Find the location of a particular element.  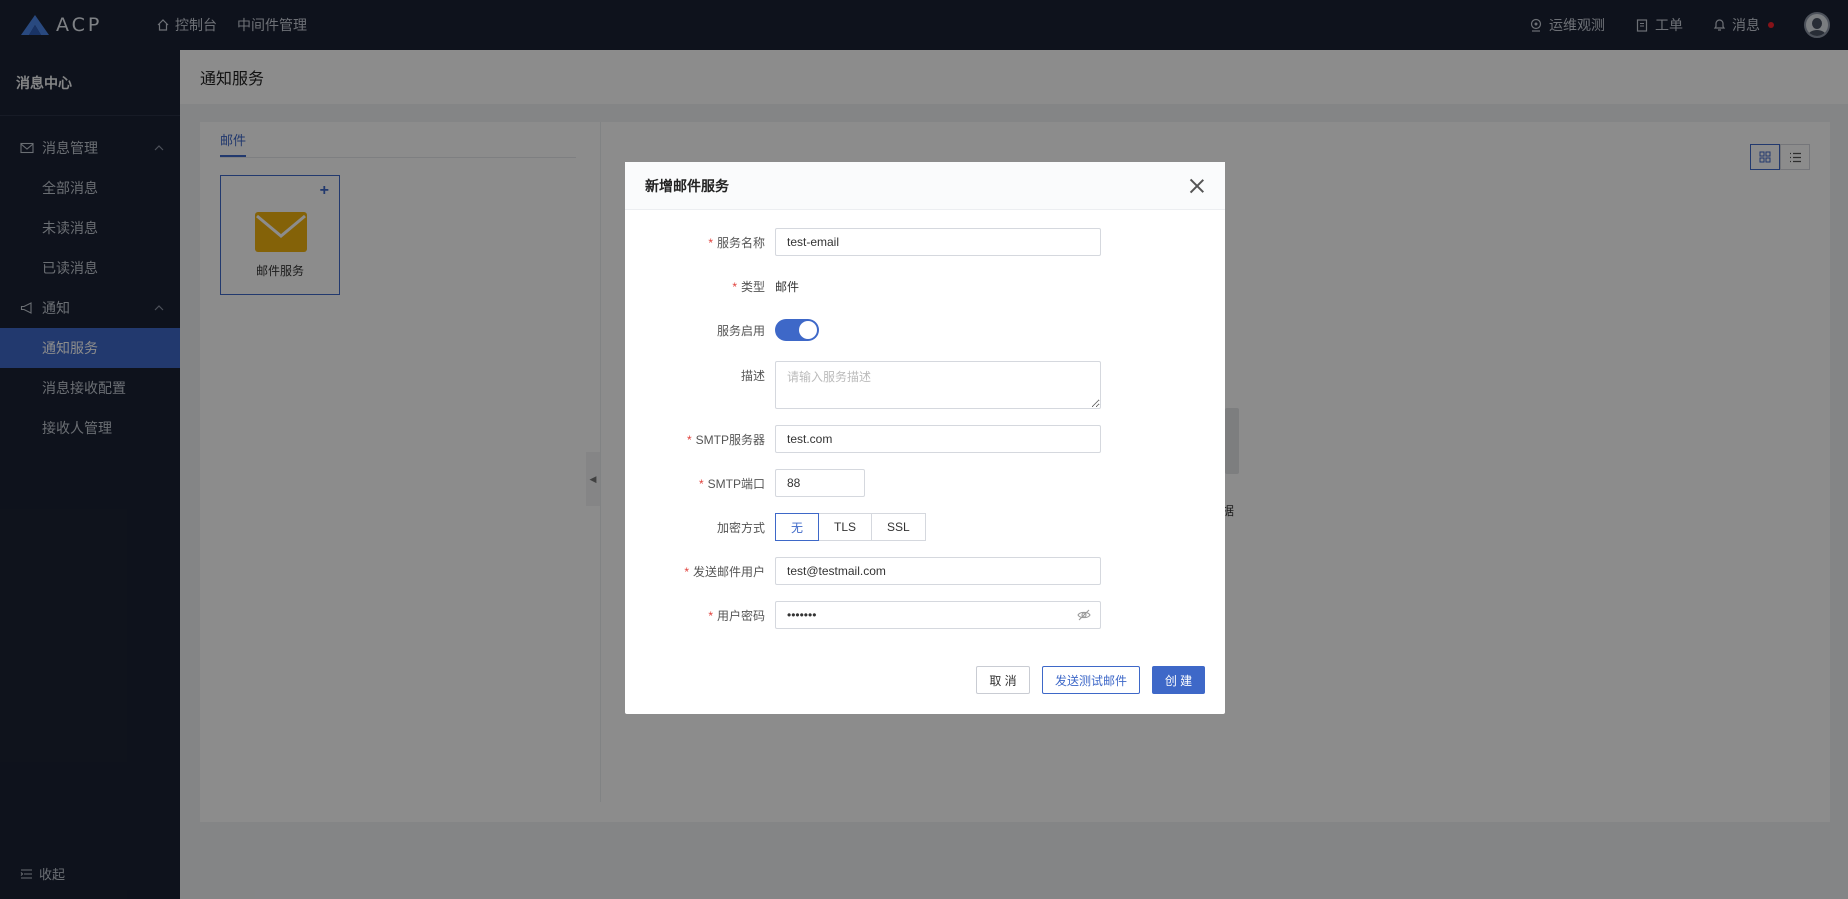

field-label: 描述 is located at coordinates (752, 376).